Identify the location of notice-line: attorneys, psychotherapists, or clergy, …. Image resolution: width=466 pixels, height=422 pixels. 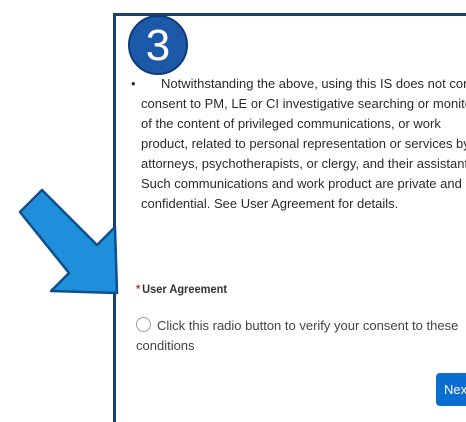
(303, 163).